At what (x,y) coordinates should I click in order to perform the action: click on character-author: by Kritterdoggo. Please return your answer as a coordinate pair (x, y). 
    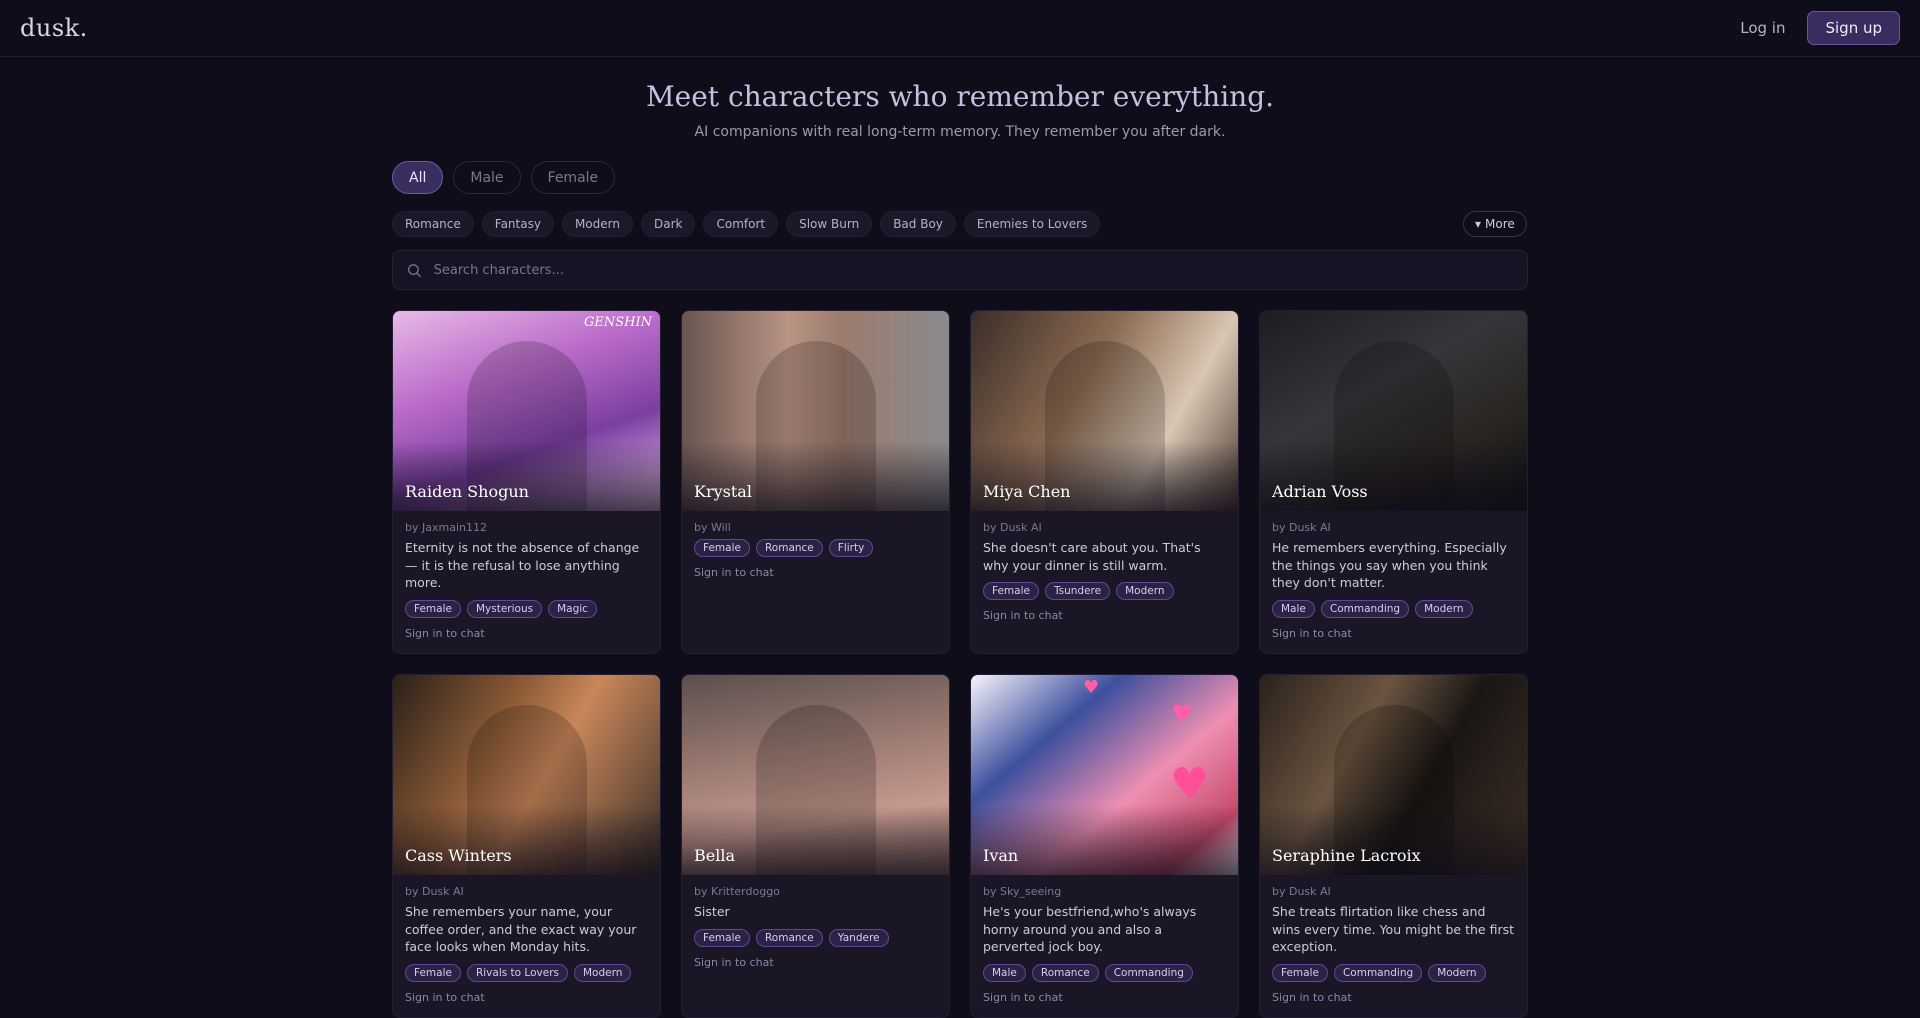
    Looking at the image, I should click on (815, 891).